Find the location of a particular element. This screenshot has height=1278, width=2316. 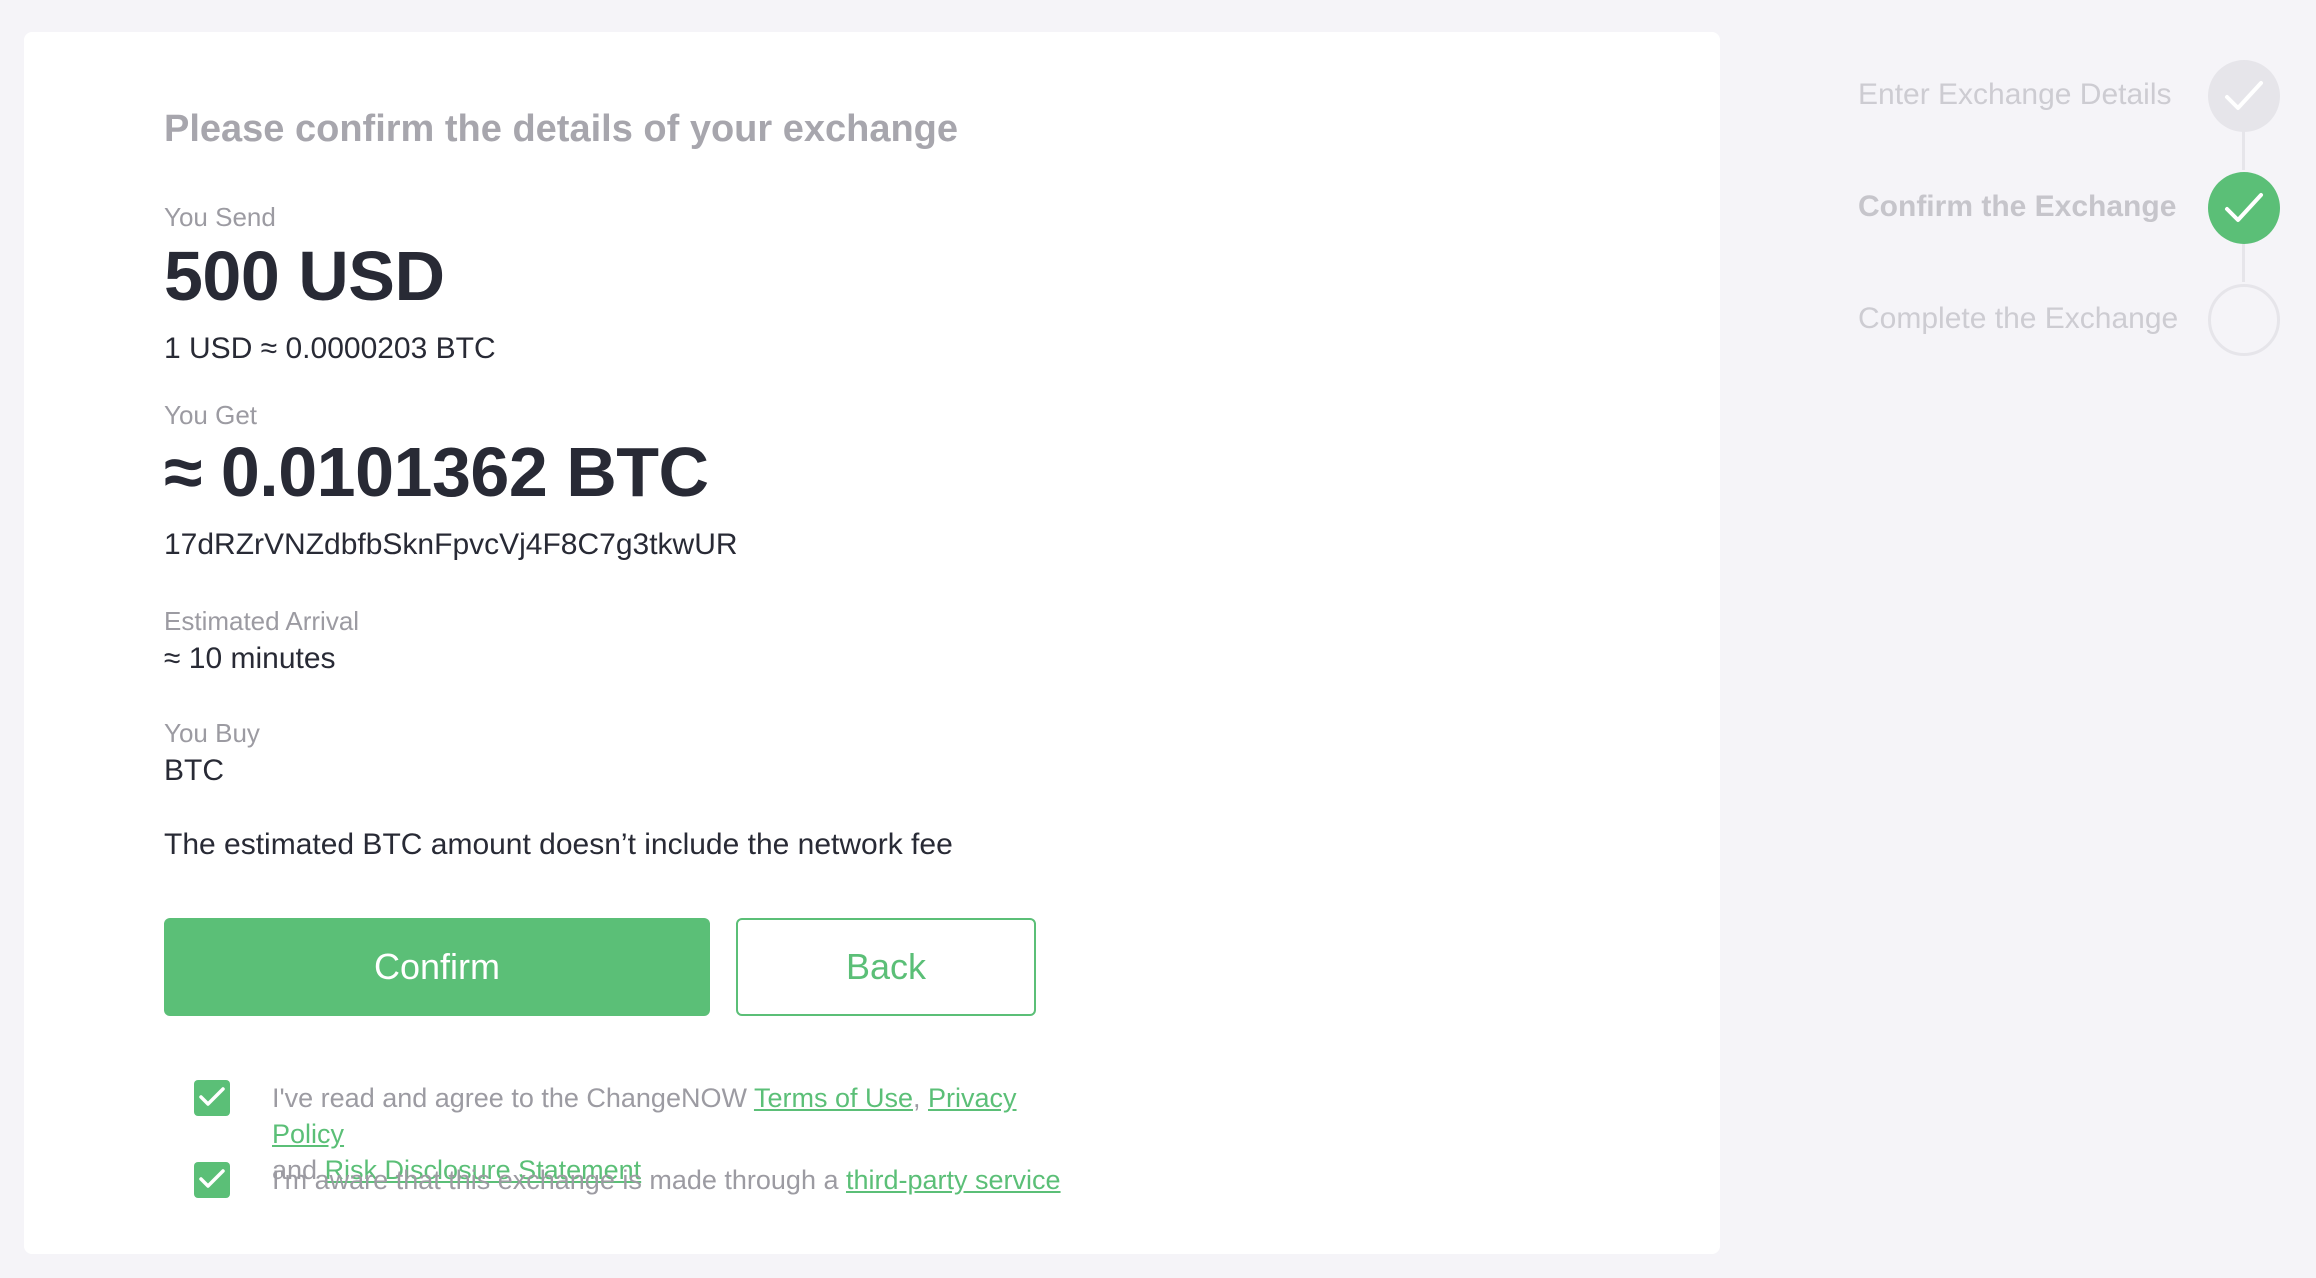

step-confirm-the-exchange: Confirm the Exchange is located at coordinates (2017, 206).